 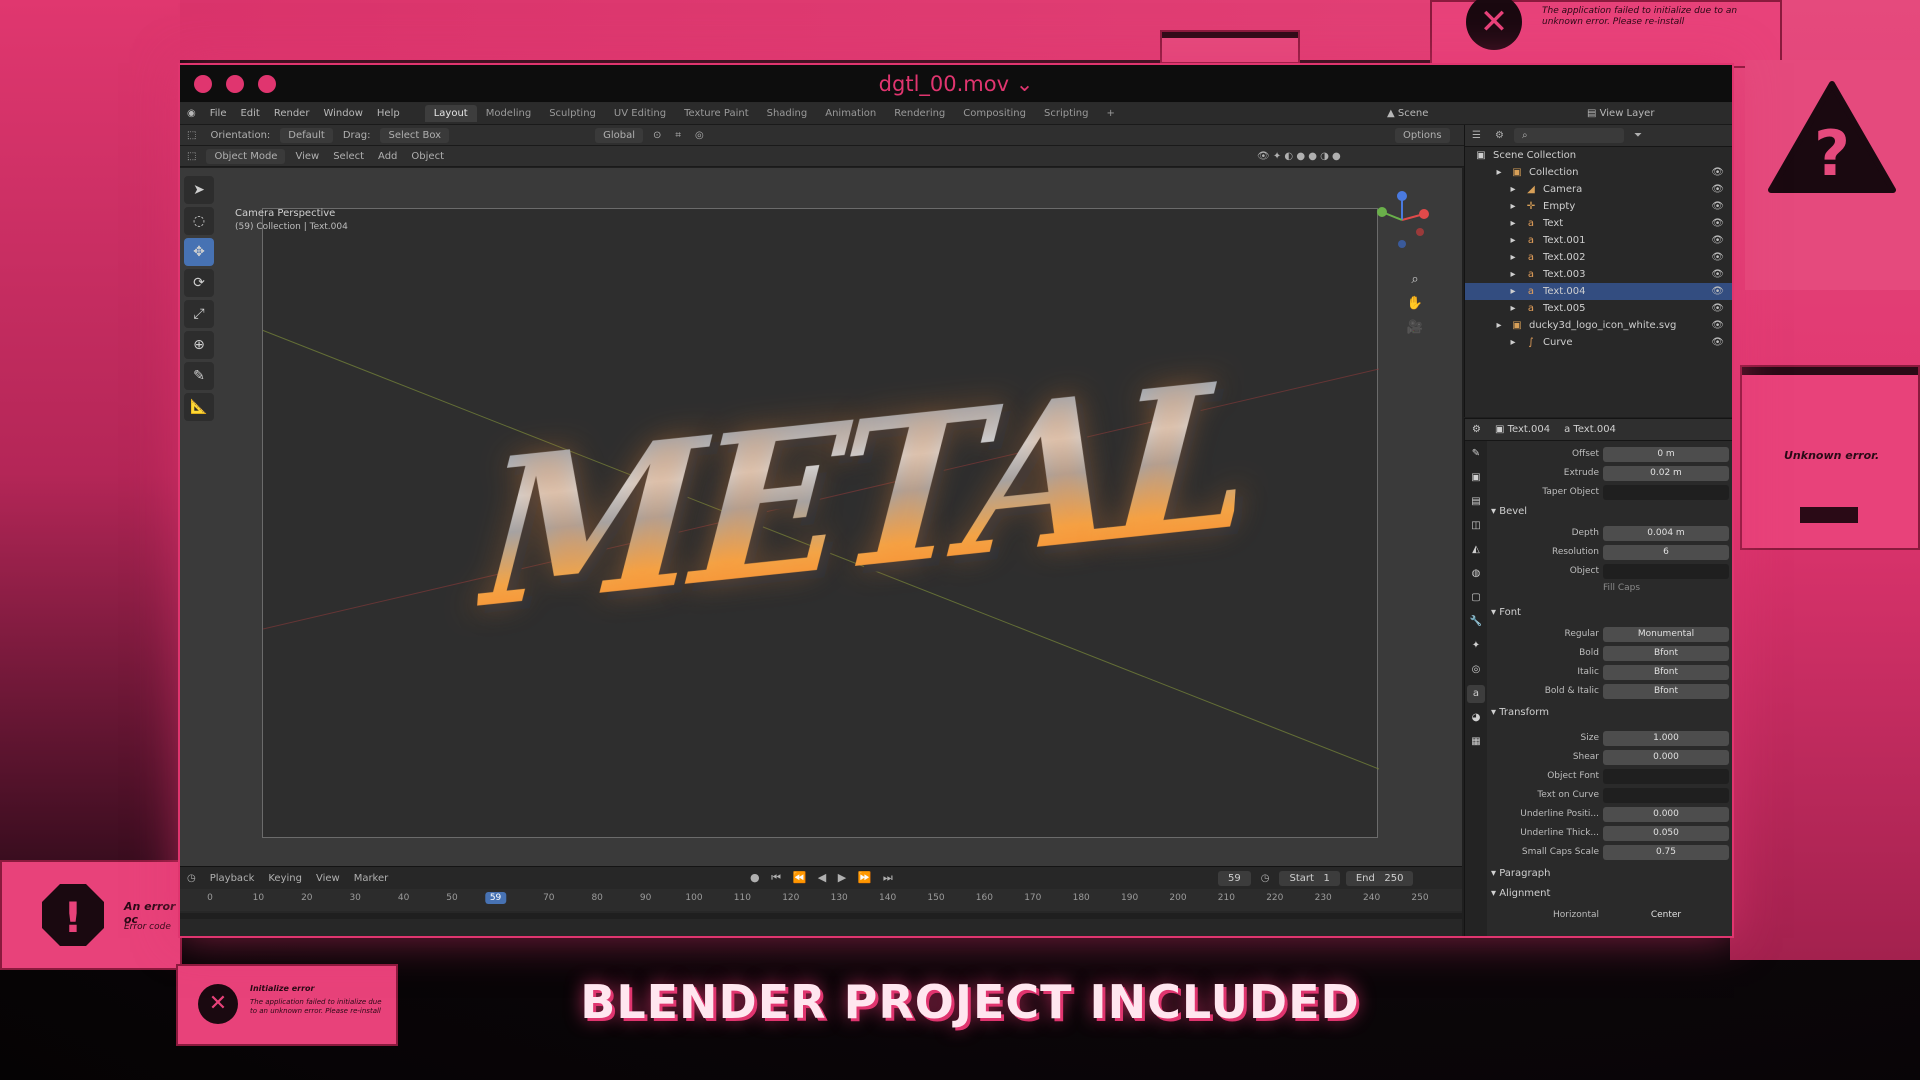 I want to click on current-frame-indicator: 59, so click(x=495, y=898).